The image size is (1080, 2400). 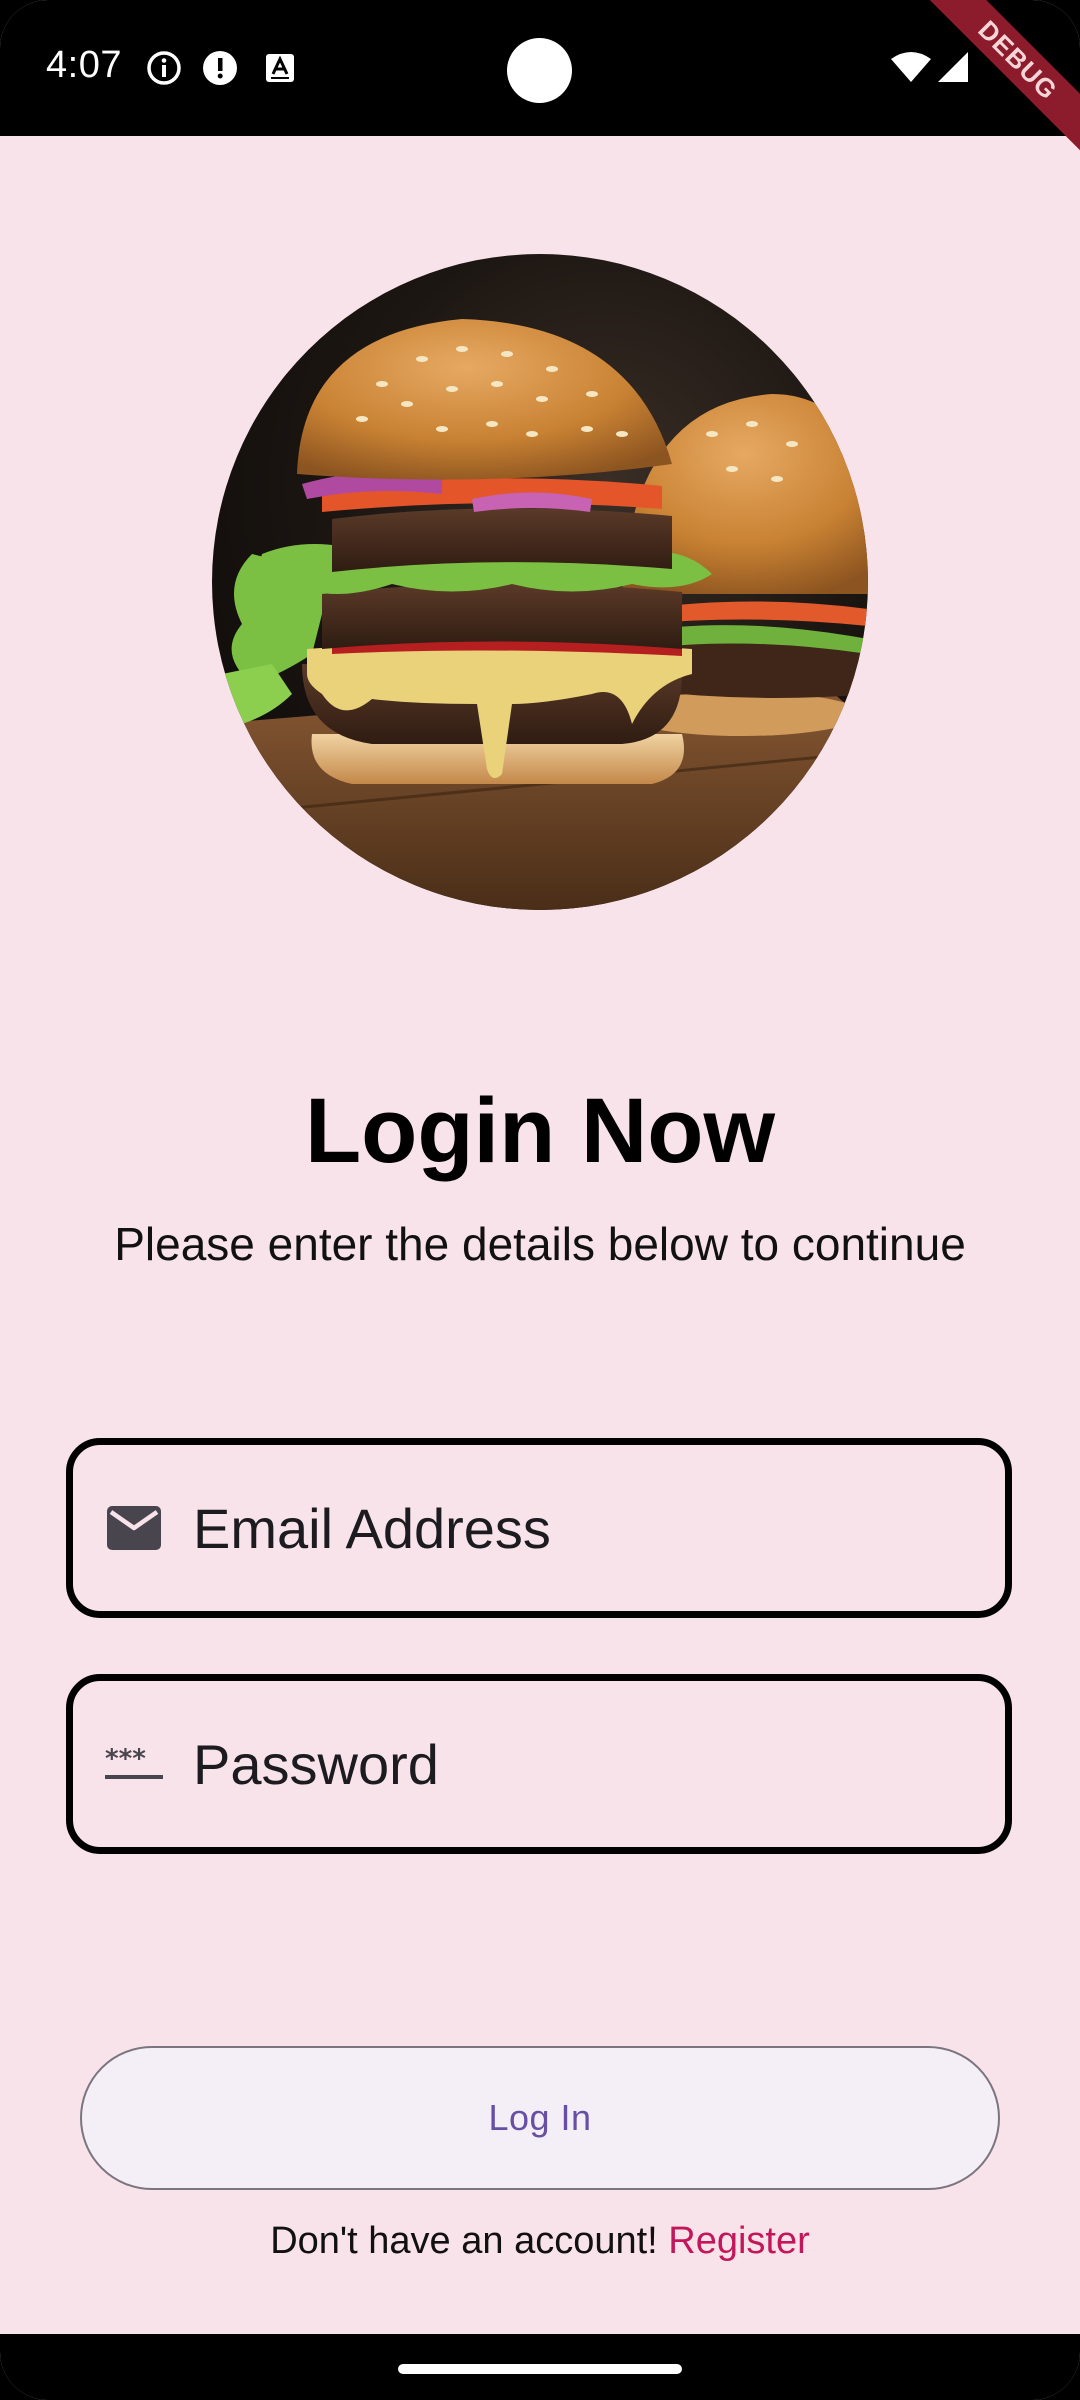 What do you see at coordinates (540, 1131) in the screenshot?
I see `page-title: Login Now` at bounding box center [540, 1131].